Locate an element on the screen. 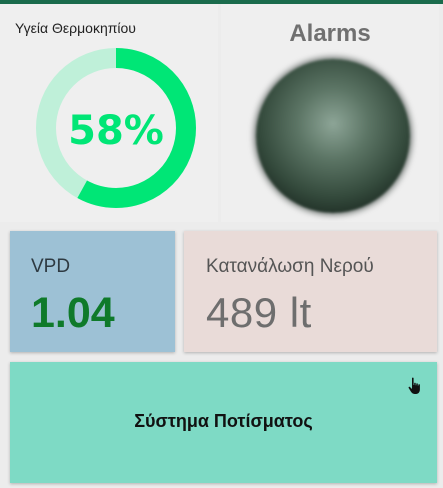 Image resolution: width=443 pixels, height=488 pixels. vpd-tile: VPD 1.04 is located at coordinates (92, 291).